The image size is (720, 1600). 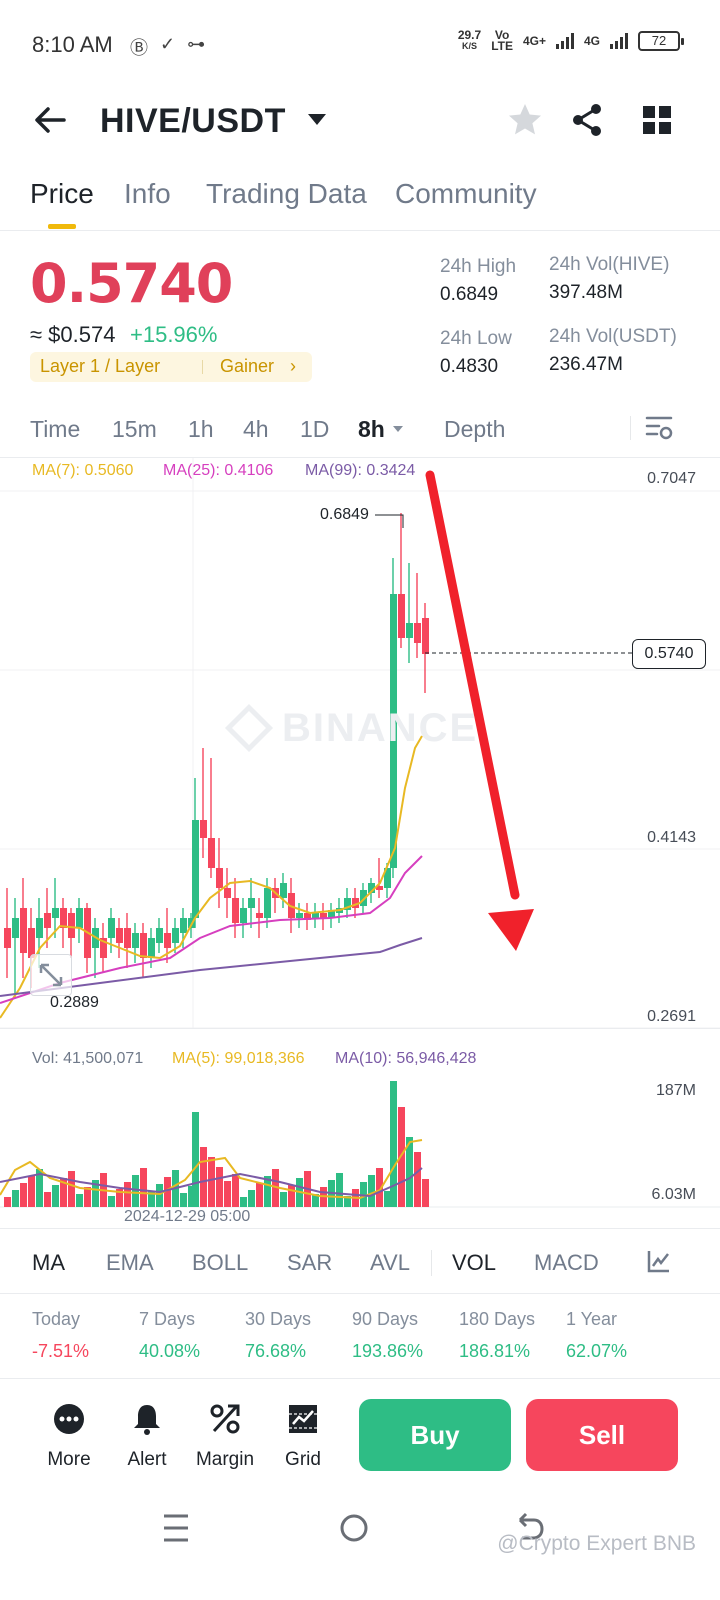 I want to click on indicator-vol: VOL, so click(x=474, y=1263).